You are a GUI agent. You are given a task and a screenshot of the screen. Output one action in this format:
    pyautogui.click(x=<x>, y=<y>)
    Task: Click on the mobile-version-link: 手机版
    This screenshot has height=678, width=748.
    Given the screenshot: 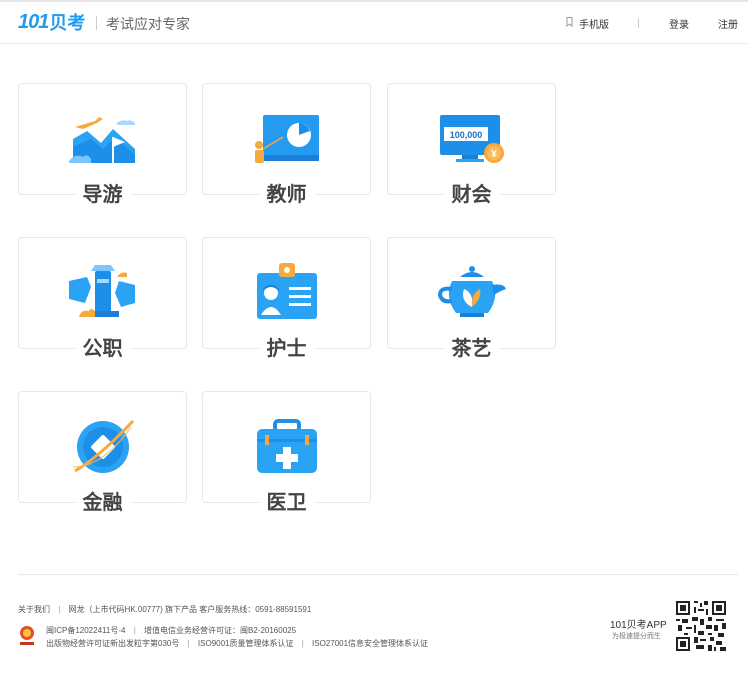 What is the action you would take?
    pyautogui.click(x=587, y=23)
    